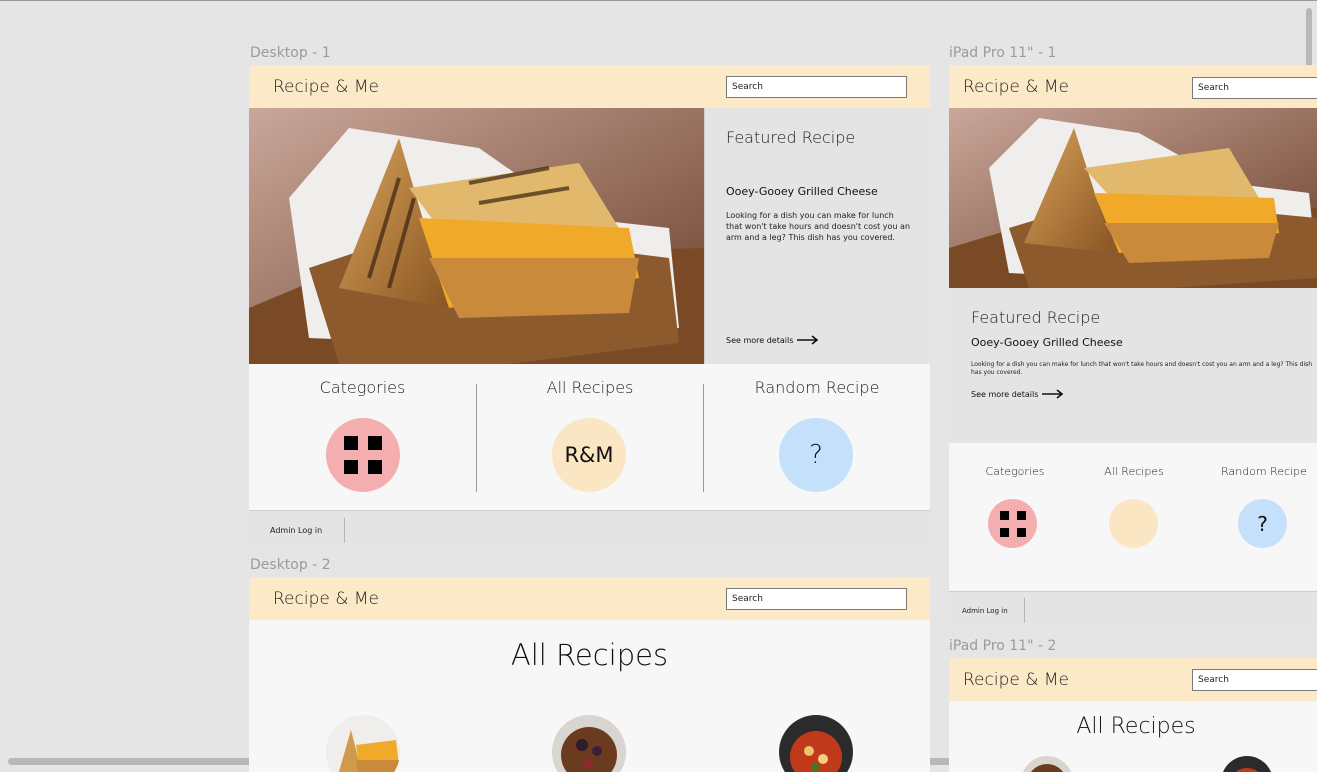 Image resolution: width=1317 pixels, height=772 pixels. Describe the element at coordinates (589, 674) in the screenshot. I see `frame-desktop-2: Recipe & Me Search All Recipes` at that location.